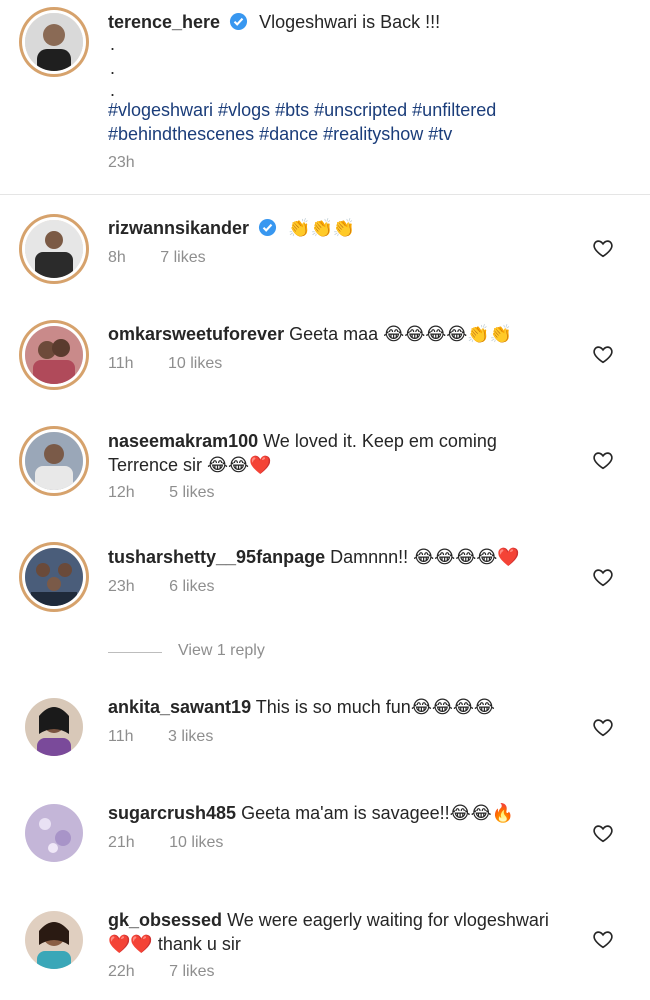  What do you see at coordinates (135, 652) in the screenshot?
I see `reply-divider` at bounding box center [135, 652].